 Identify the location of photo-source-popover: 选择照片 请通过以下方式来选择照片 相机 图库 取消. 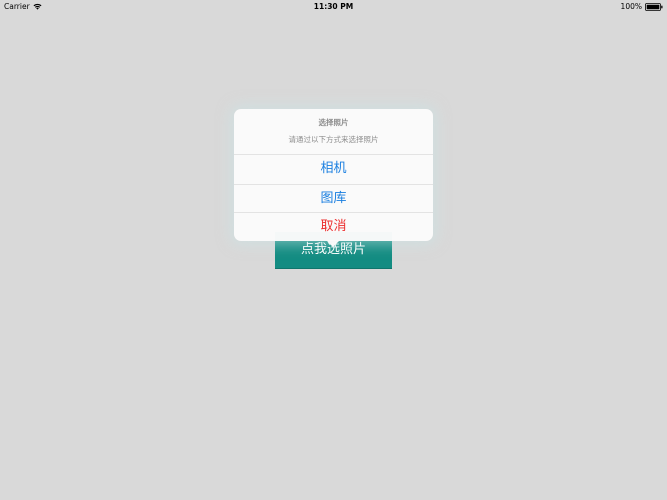
(333, 178).